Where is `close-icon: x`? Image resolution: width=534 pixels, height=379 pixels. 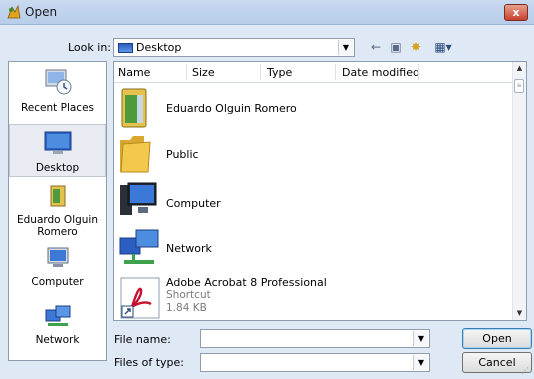 close-icon: x is located at coordinates (516, 12).